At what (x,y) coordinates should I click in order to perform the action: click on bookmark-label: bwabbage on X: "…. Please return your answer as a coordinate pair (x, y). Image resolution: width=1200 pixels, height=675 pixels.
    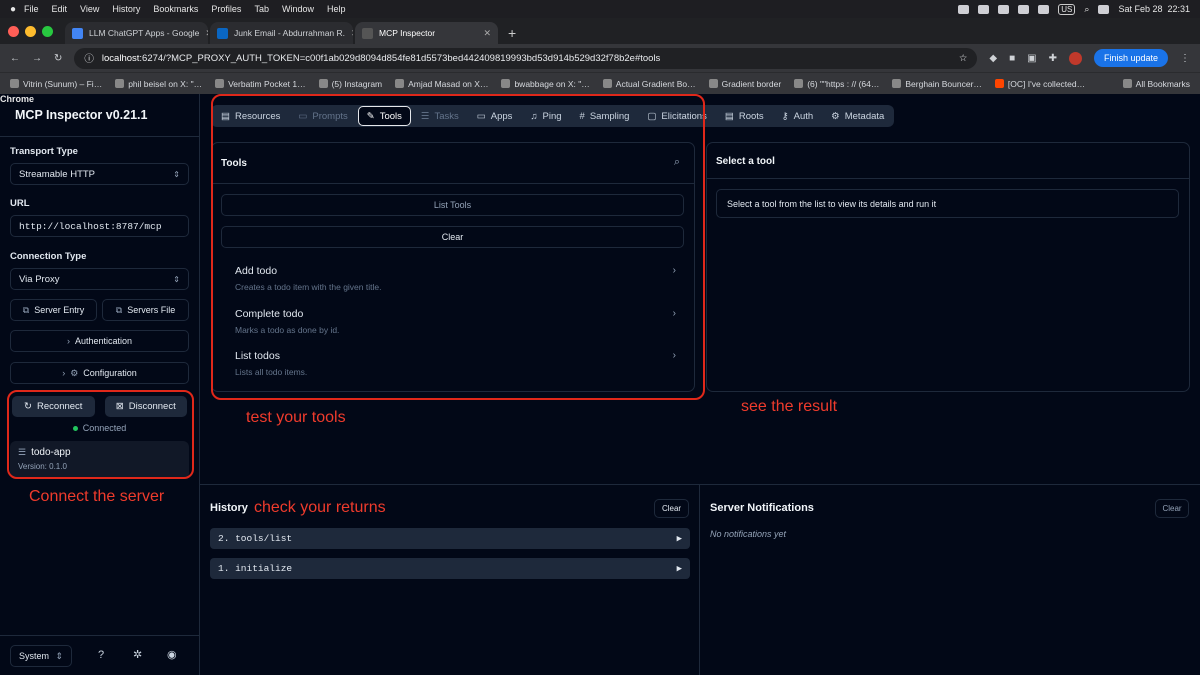
    Looking at the image, I should click on (552, 83).